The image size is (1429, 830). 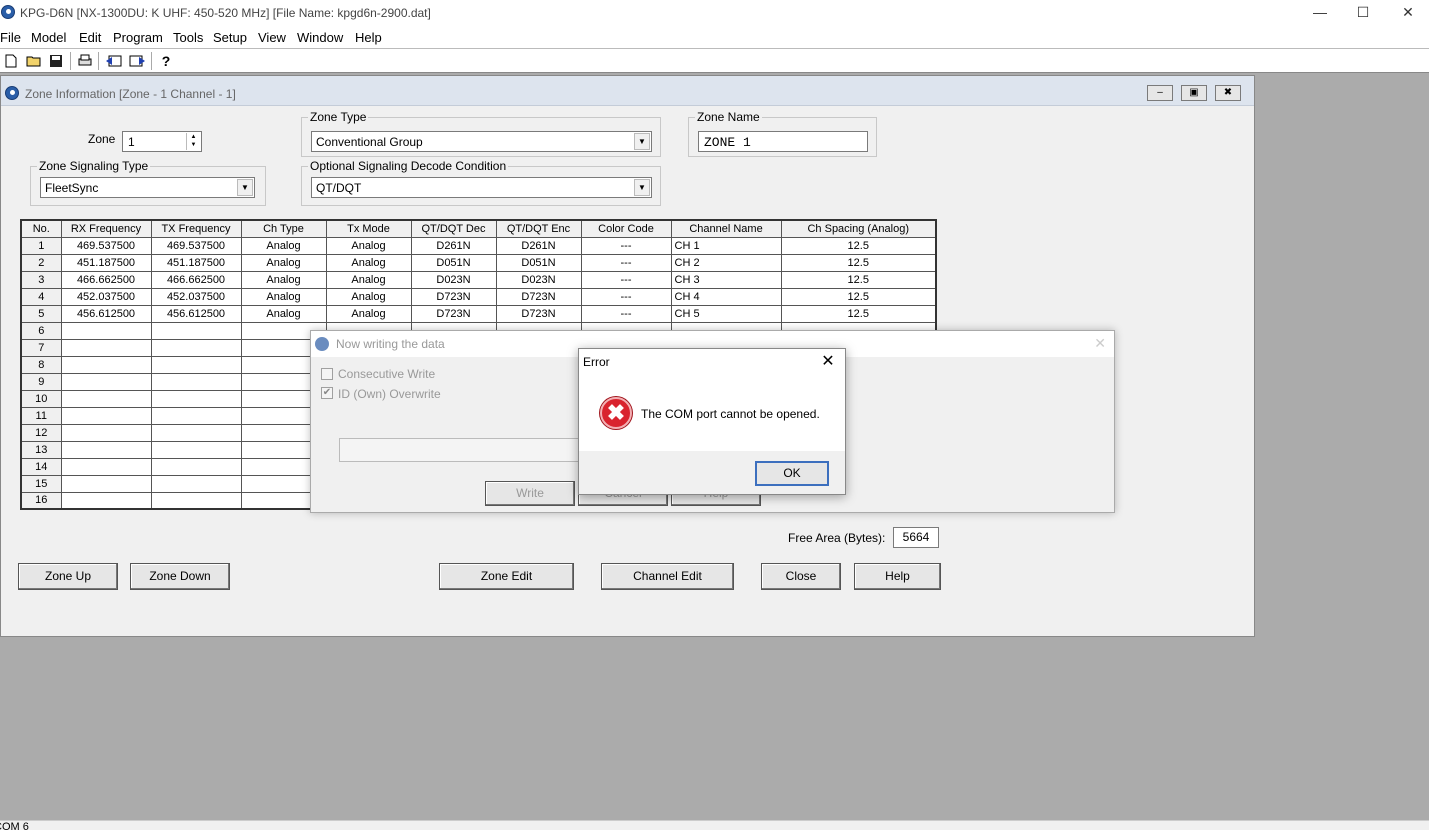 I want to click on col-color-code: Color Code, so click(x=626, y=228).